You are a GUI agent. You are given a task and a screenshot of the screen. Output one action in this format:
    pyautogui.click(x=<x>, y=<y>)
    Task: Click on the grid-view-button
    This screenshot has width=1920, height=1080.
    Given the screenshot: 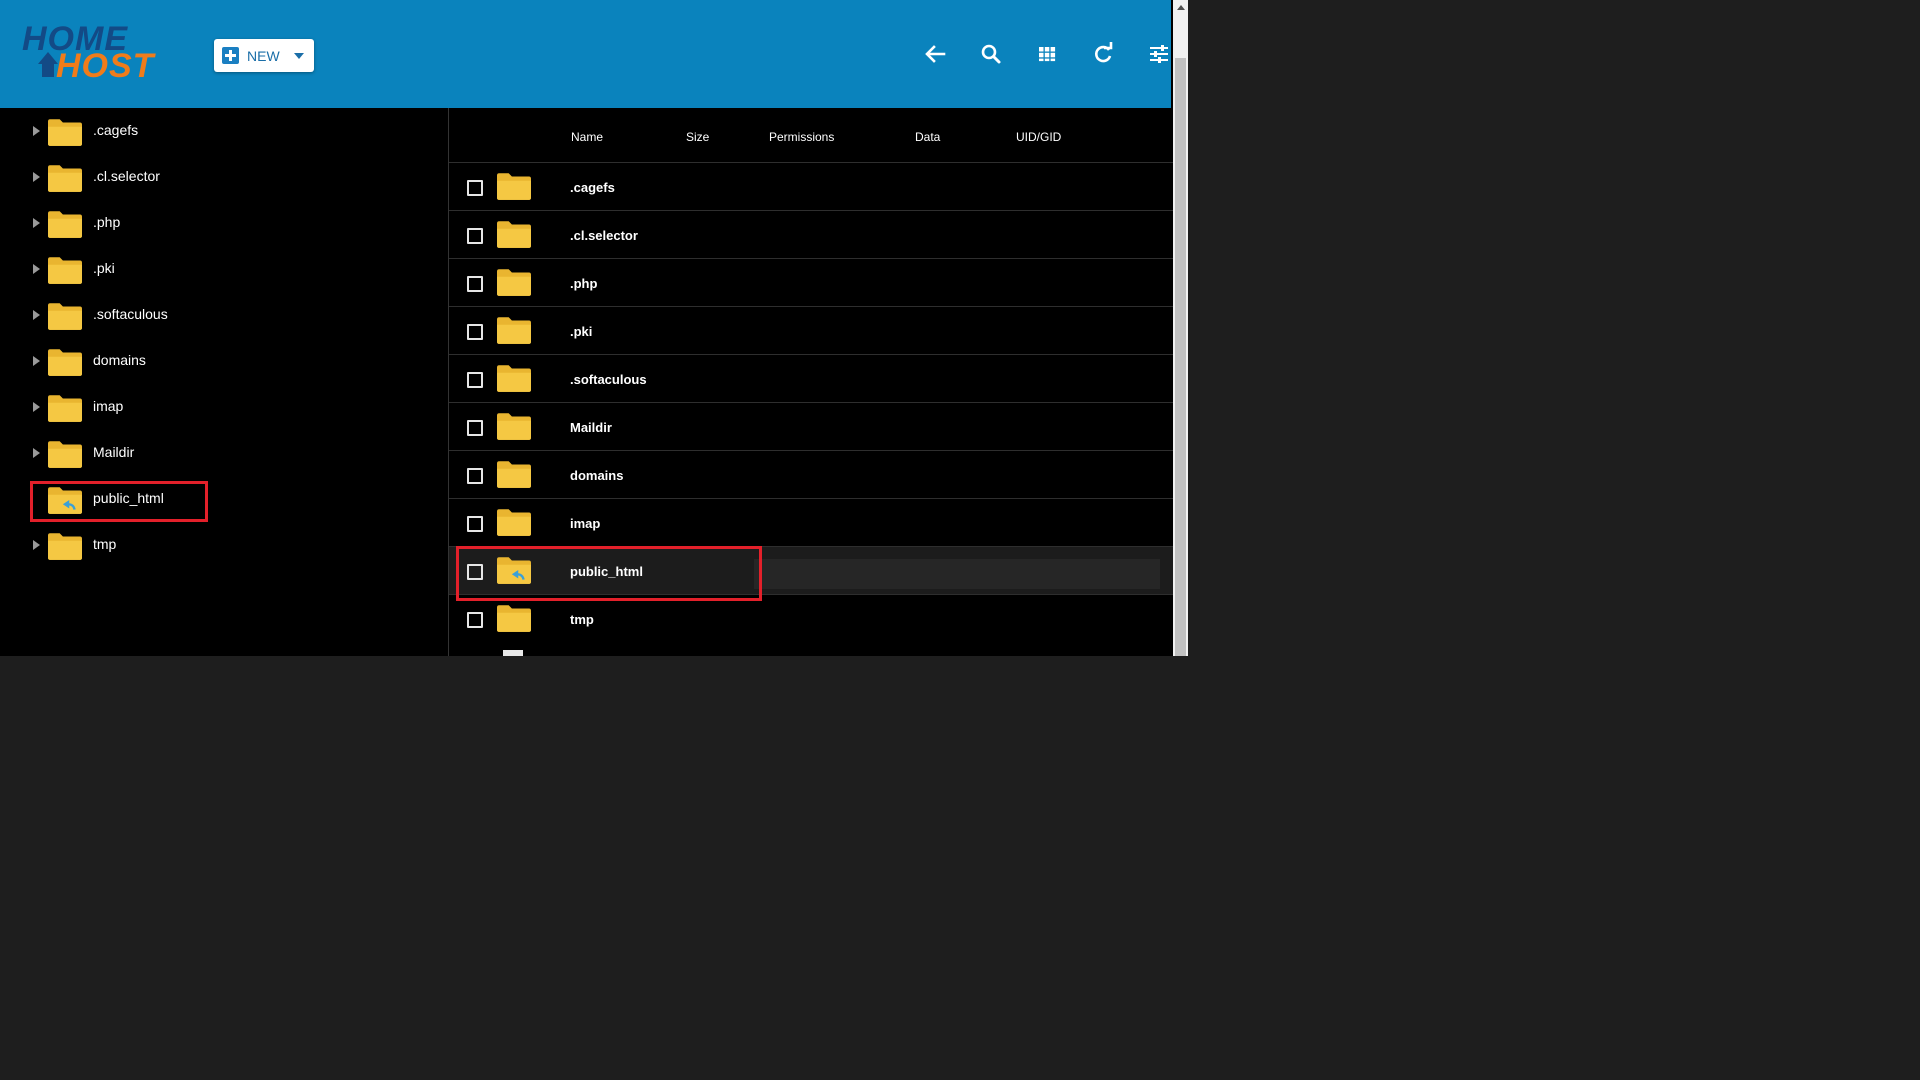 What is the action you would take?
    pyautogui.click(x=1047, y=54)
    